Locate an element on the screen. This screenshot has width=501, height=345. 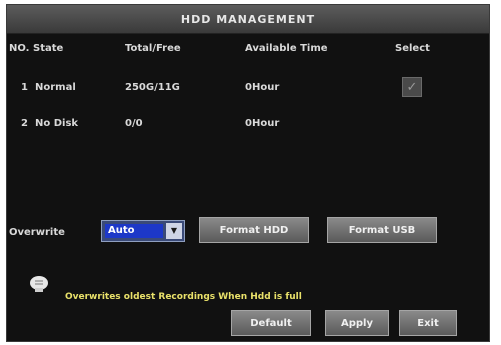
checkmark-icon: ✓ is located at coordinates (412, 87).